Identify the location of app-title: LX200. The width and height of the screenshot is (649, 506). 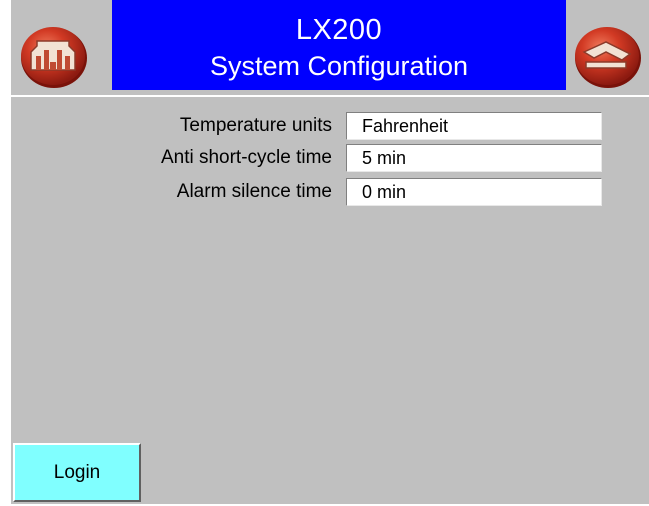
(339, 30).